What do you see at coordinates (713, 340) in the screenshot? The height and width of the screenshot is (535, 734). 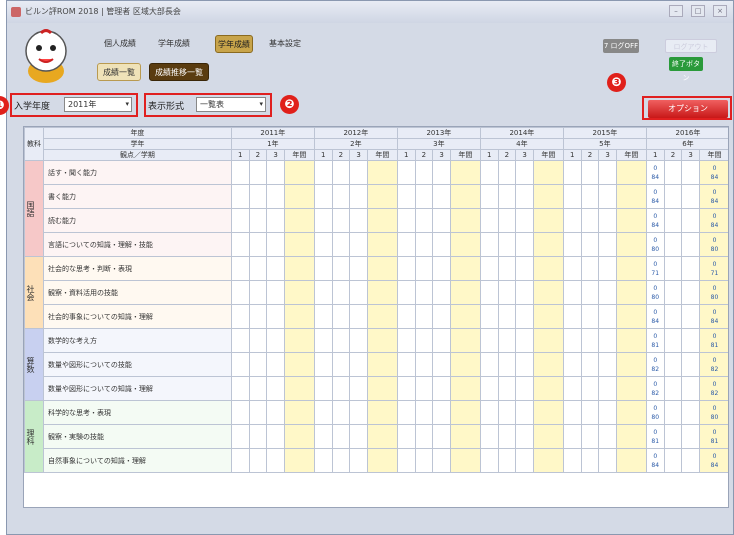 I see `score-cell: 0 81` at bounding box center [713, 340].